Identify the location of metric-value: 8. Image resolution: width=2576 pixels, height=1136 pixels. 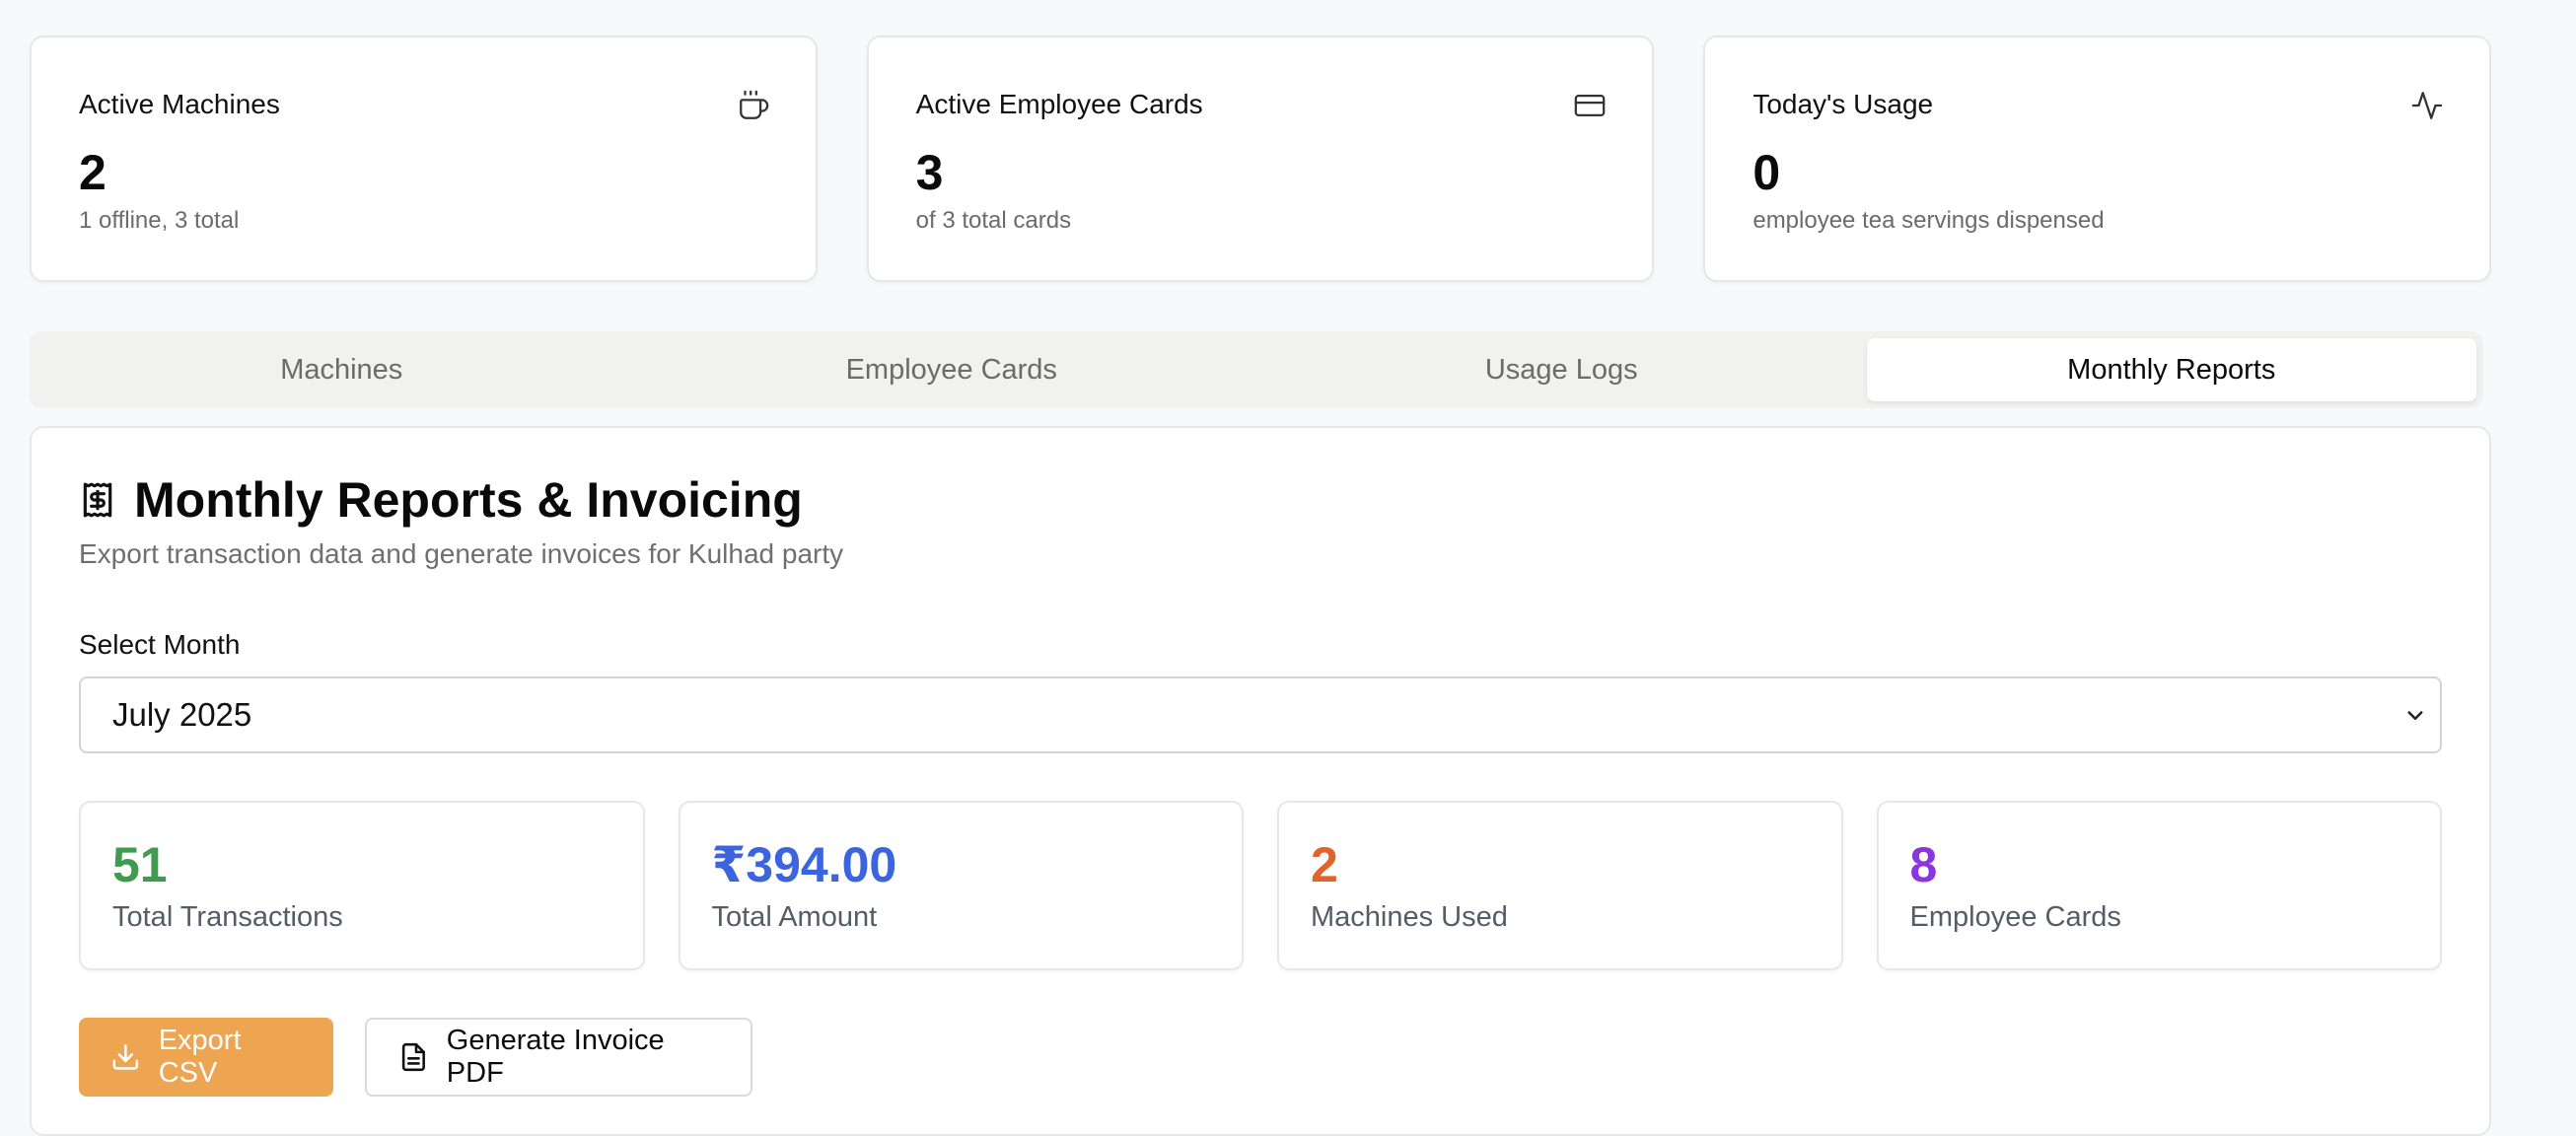
(1923, 864).